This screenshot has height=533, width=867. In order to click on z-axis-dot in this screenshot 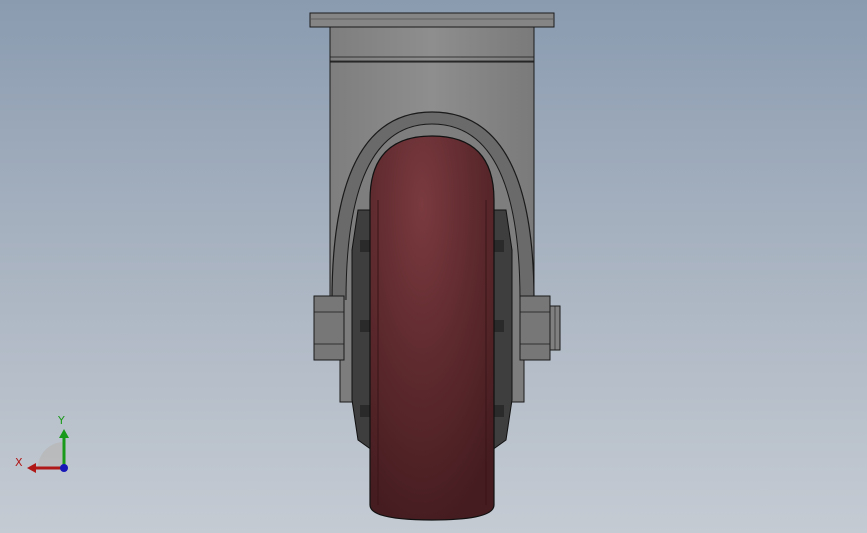, I will do `click(64, 468)`.